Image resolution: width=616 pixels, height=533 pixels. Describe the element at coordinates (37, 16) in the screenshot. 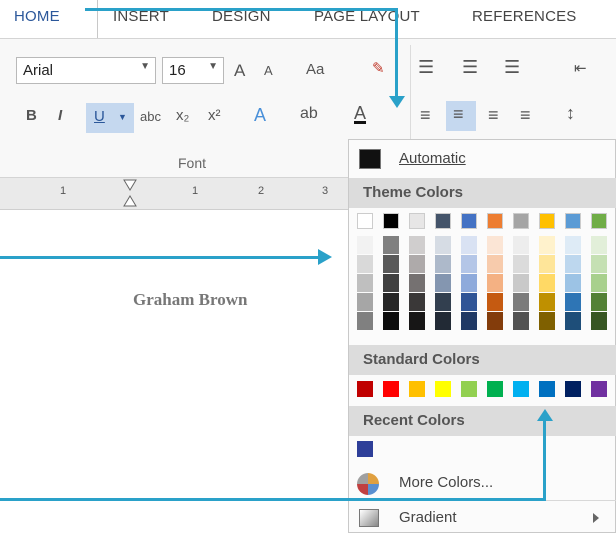

I see `tab-home: HOME` at that location.